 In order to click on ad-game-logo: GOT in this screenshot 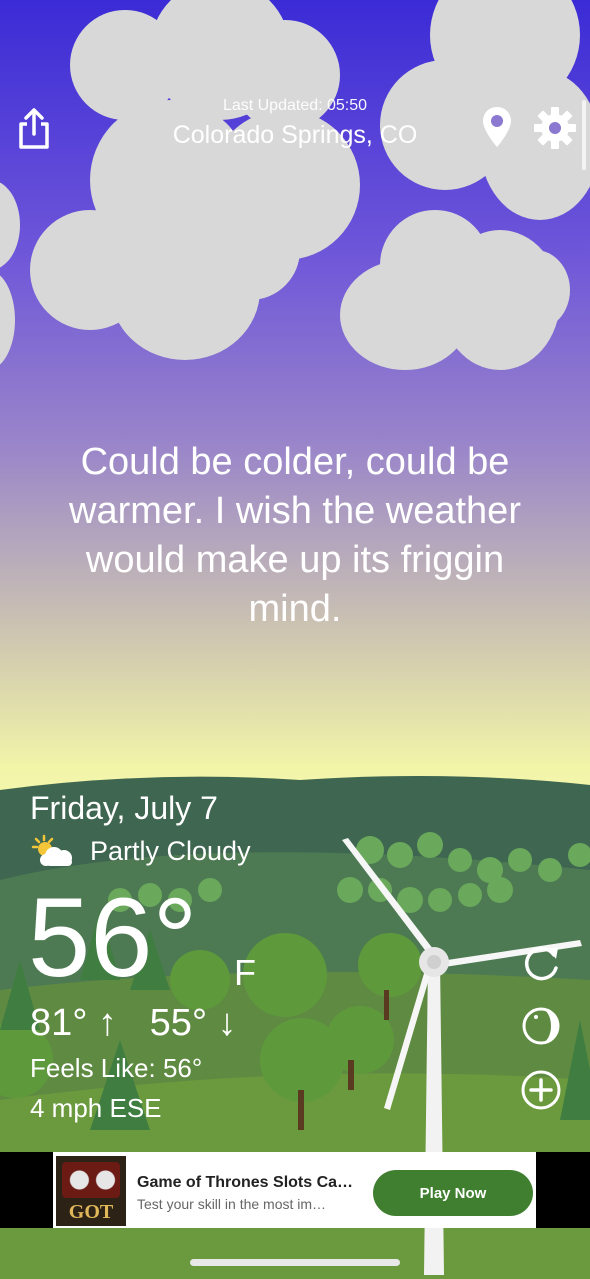, I will do `click(91, 1191)`.